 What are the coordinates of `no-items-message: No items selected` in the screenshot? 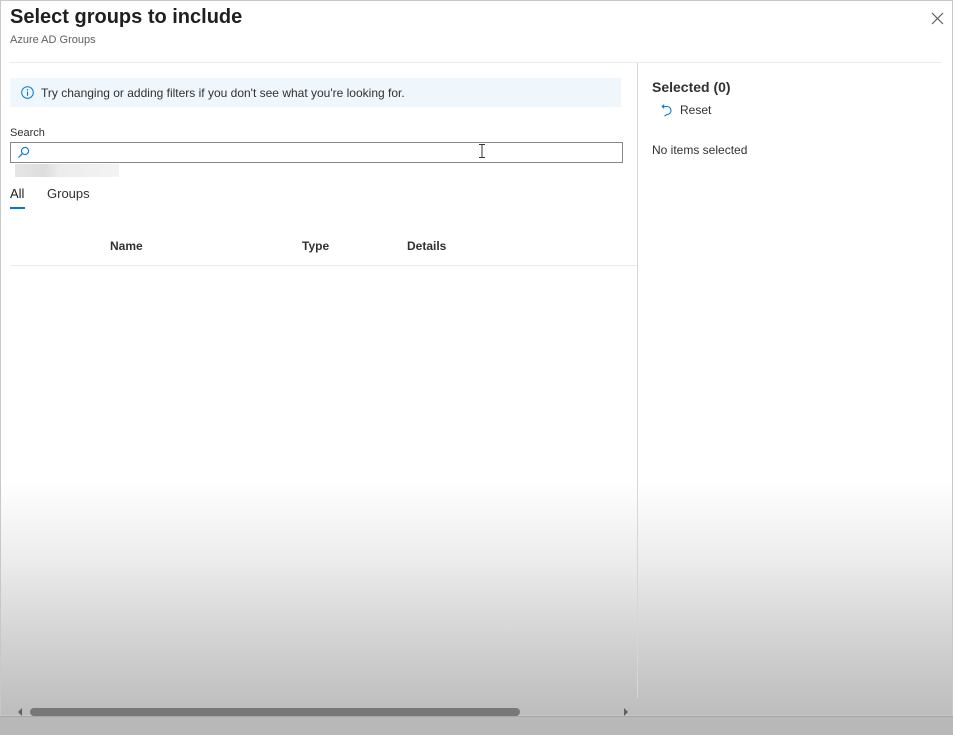 It's located at (700, 150).